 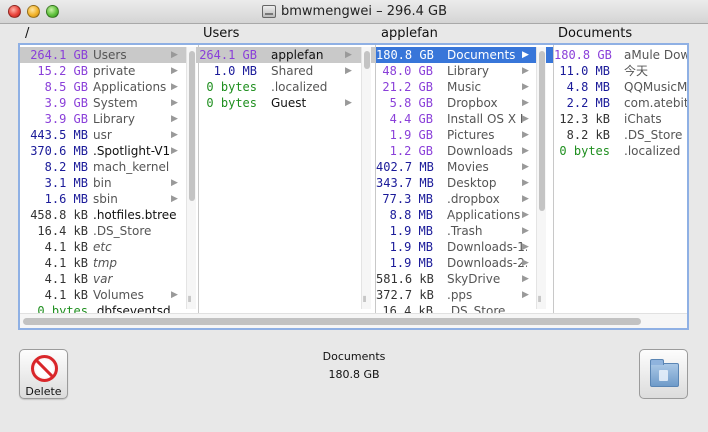 I want to click on item-size: 2.2 MB, so click(x=588, y=103).